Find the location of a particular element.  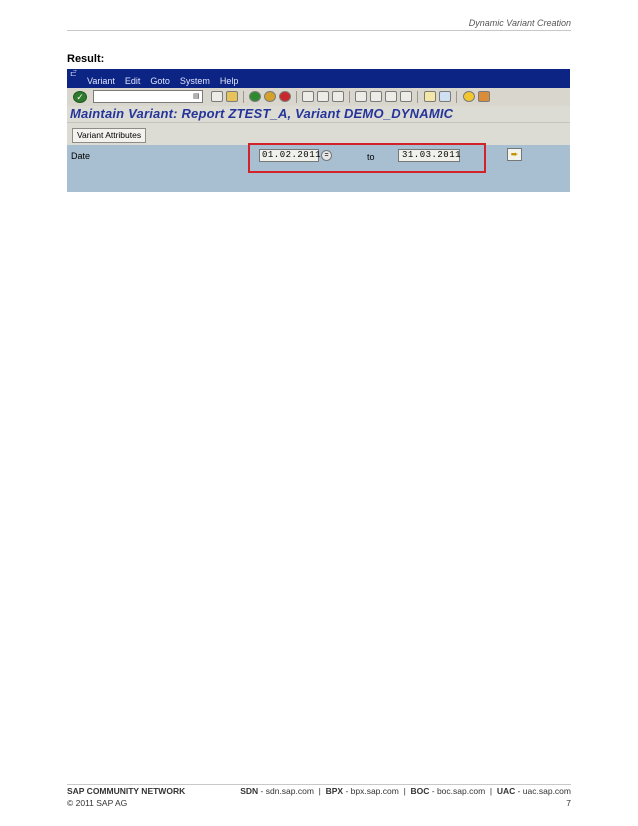

last-page-icon is located at coordinates (406, 96).